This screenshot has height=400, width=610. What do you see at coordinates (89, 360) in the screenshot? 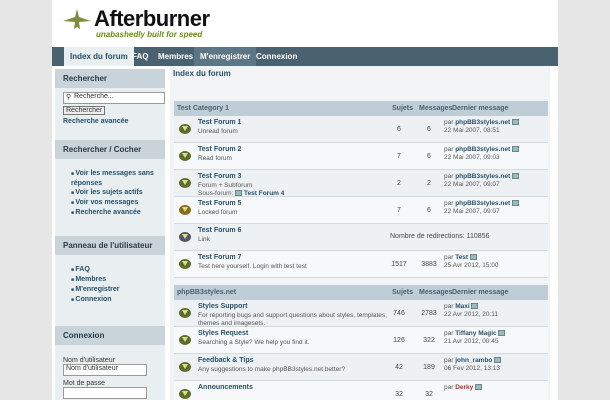
I see `username-label: Nom d'utilisateur` at bounding box center [89, 360].